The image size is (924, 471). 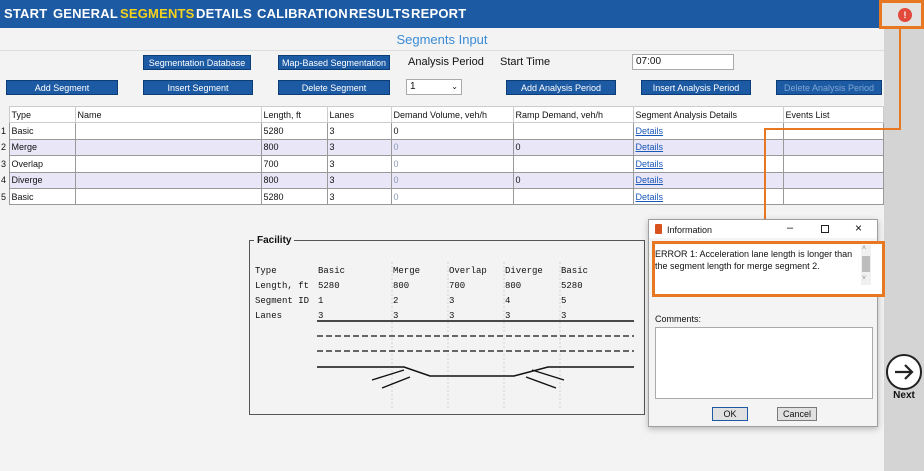 What do you see at coordinates (454, 86) in the screenshot?
I see `chevron-down-icon: ⌄` at bounding box center [454, 86].